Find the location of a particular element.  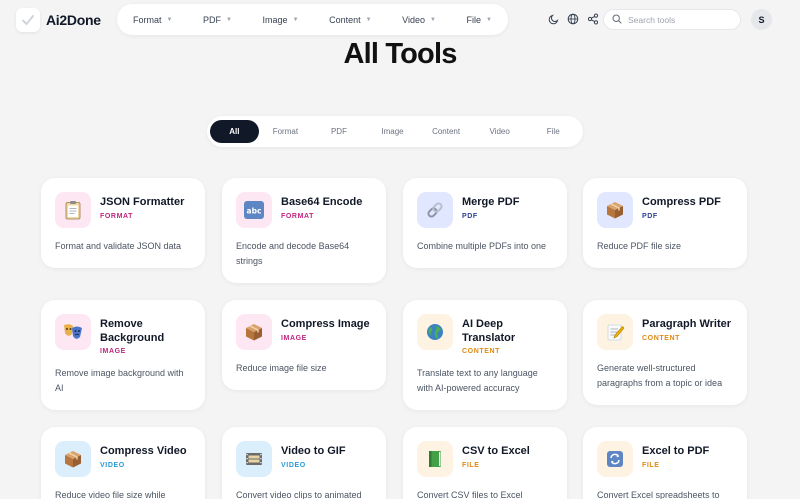

card-title: CSV to Excel is located at coordinates (496, 451).